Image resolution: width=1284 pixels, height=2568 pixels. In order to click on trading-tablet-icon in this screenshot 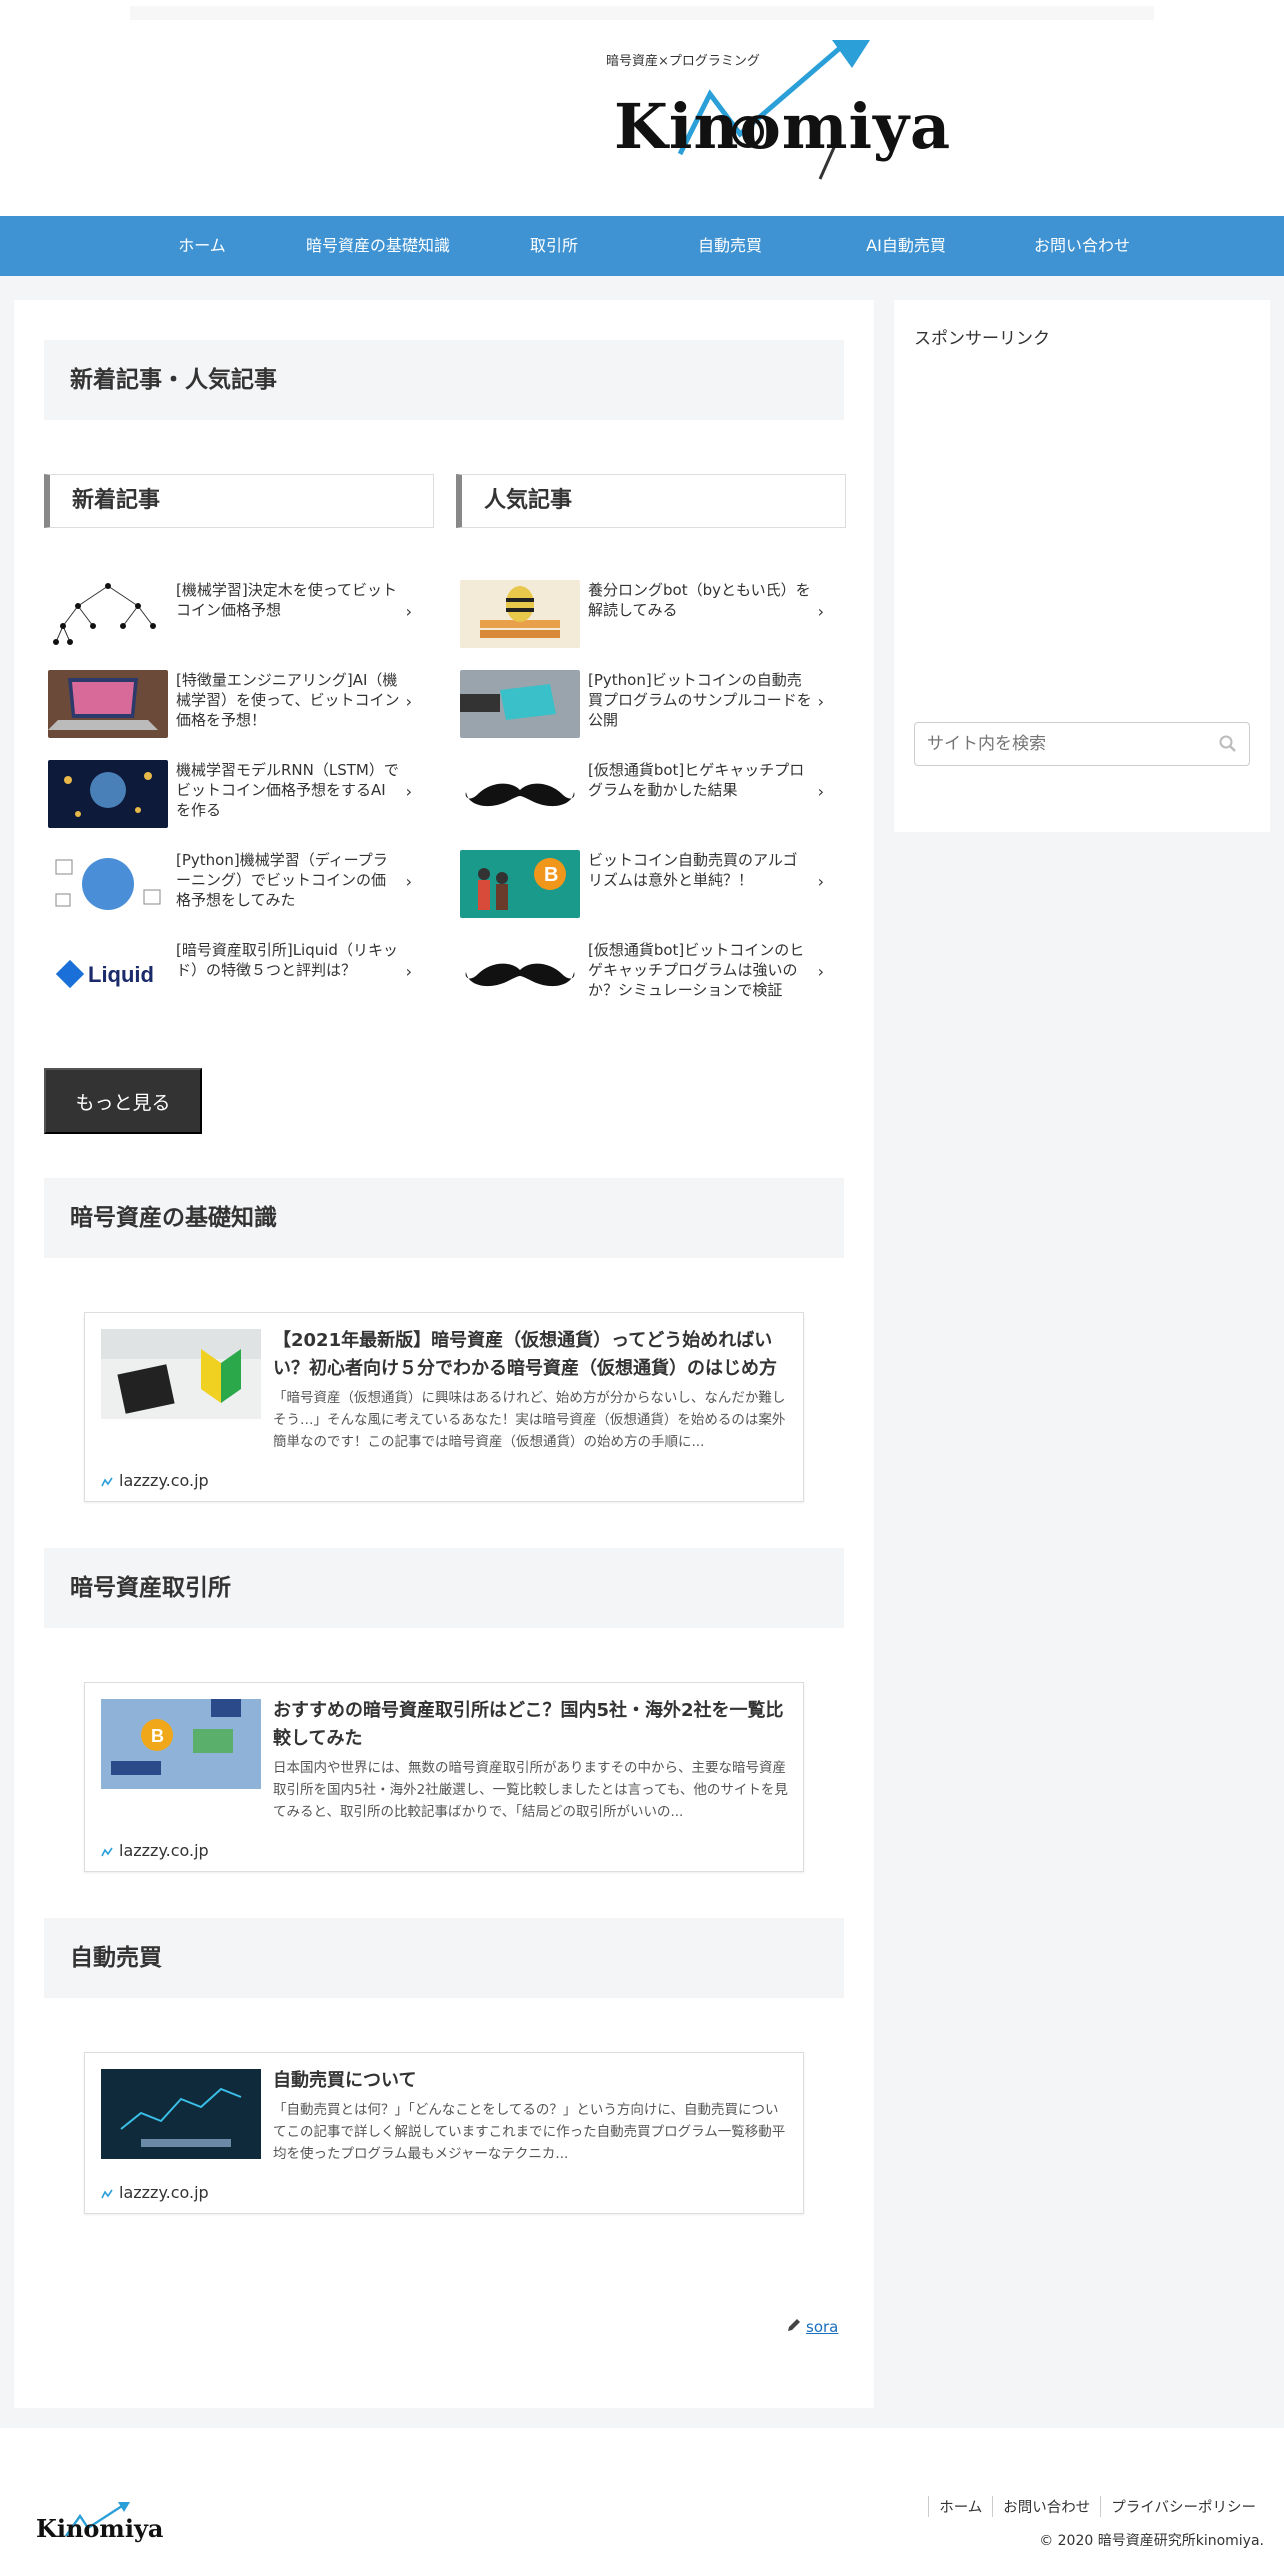, I will do `click(181, 2114)`.